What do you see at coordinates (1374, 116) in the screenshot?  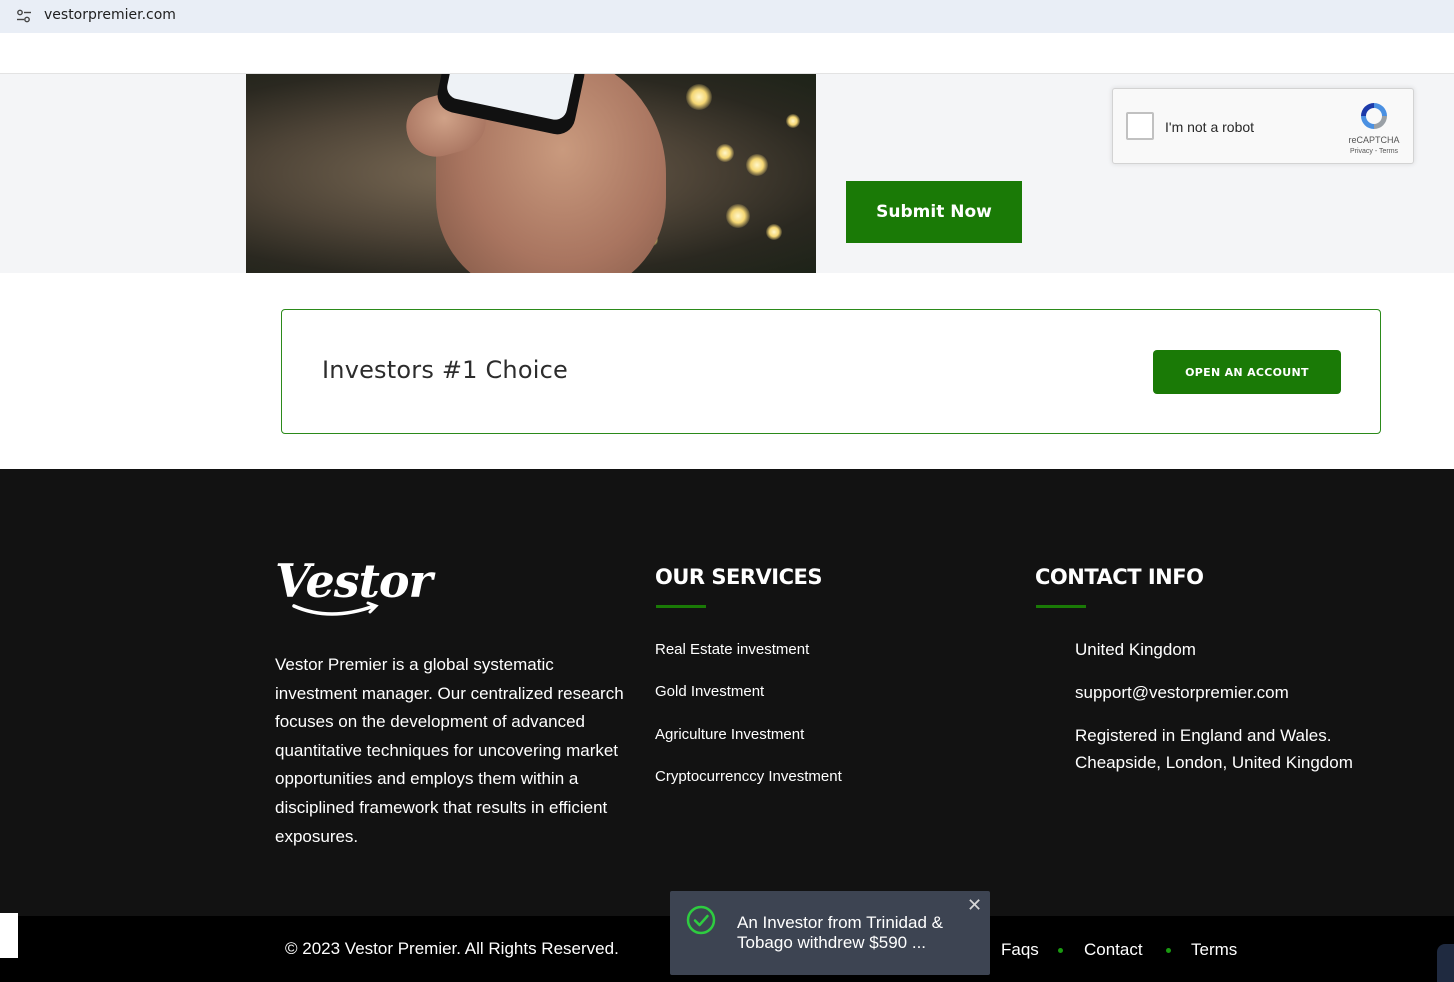 I see `recaptcha-logo-icon` at bounding box center [1374, 116].